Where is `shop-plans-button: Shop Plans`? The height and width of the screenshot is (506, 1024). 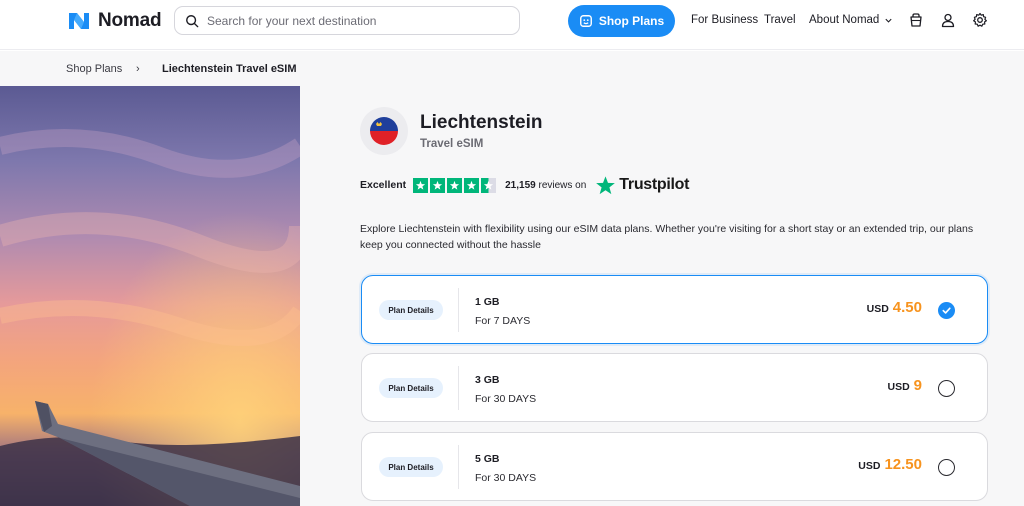
shop-plans-button: Shop Plans is located at coordinates (621, 21).